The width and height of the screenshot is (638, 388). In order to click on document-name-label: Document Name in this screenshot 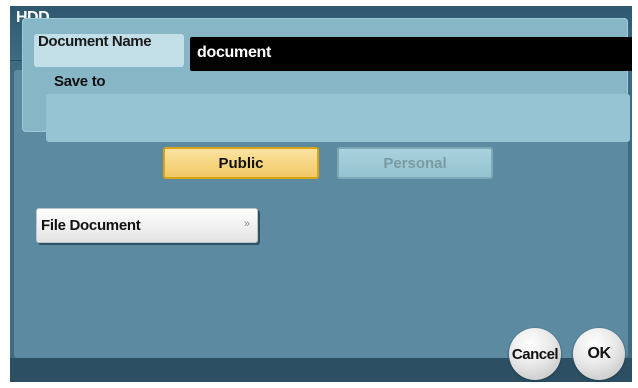, I will do `click(95, 41)`.